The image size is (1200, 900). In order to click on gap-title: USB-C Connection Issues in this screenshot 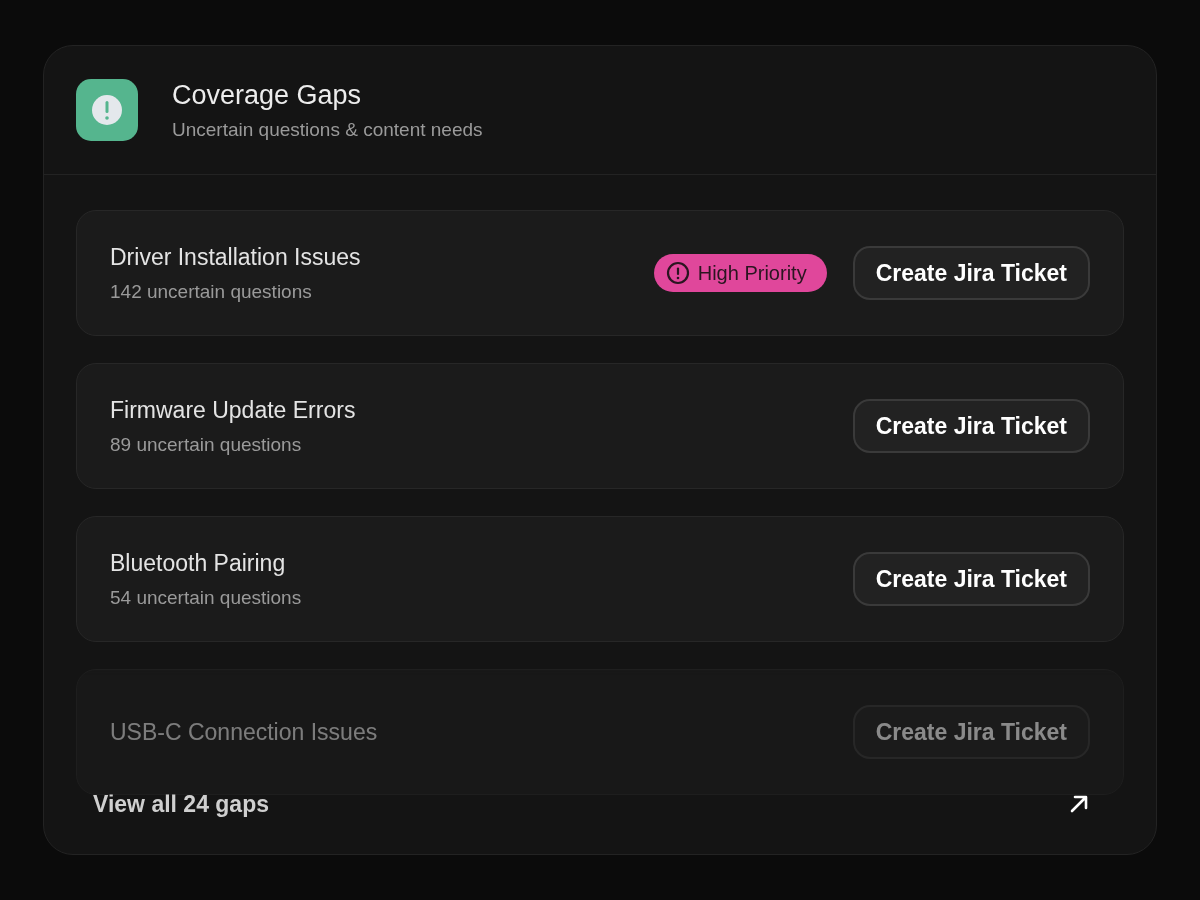, I will do `click(244, 732)`.